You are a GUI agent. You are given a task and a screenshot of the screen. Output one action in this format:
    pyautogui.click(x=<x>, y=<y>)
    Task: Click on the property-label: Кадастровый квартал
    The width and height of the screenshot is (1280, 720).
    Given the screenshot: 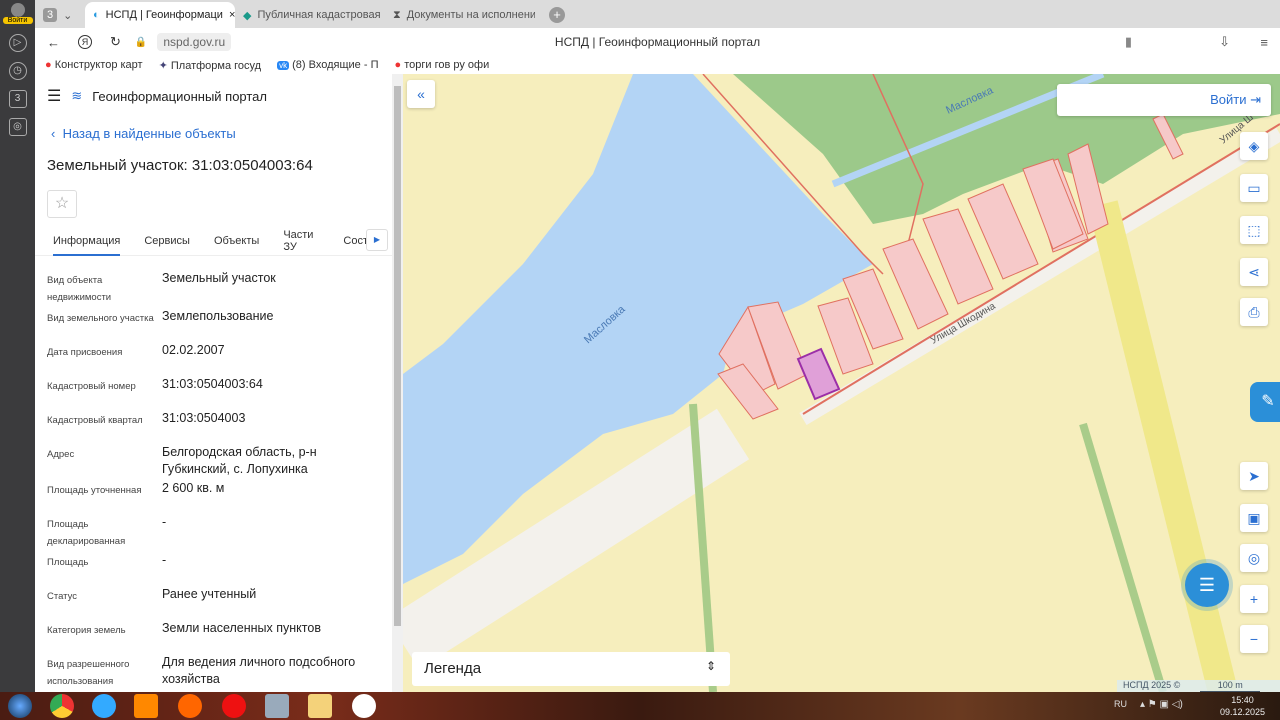 What is the action you would take?
    pyautogui.click(x=95, y=420)
    